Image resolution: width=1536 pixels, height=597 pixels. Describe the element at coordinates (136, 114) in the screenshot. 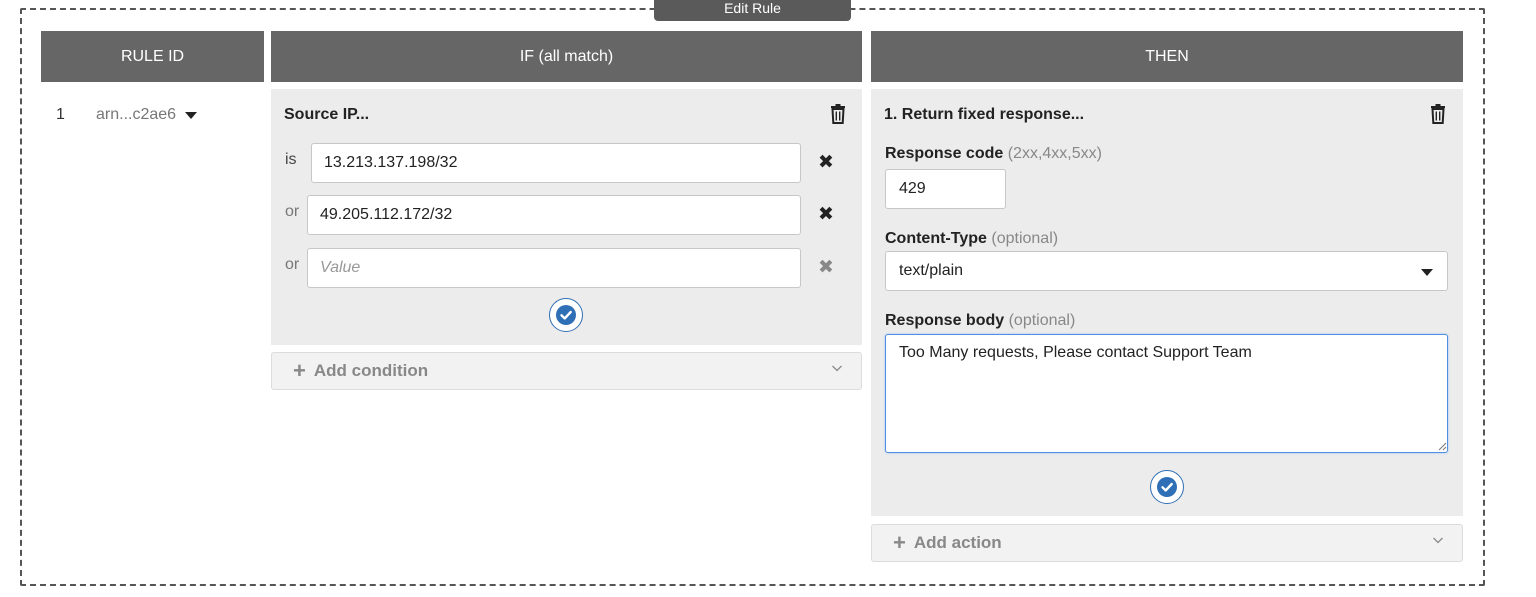

I see `rule-arn-label: arn...c2ae6` at that location.